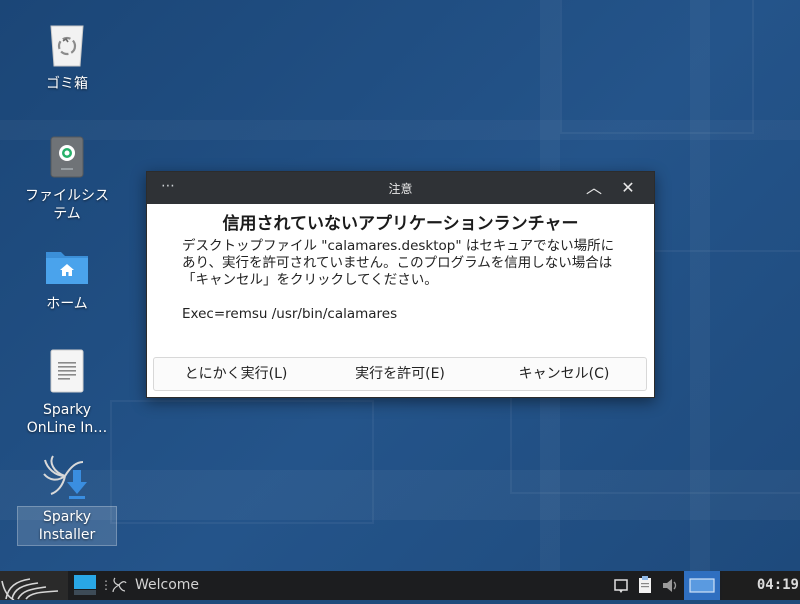  What do you see at coordinates (167, 585) in the screenshot?
I see `task-label: Welcome` at bounding box center [167, 585].